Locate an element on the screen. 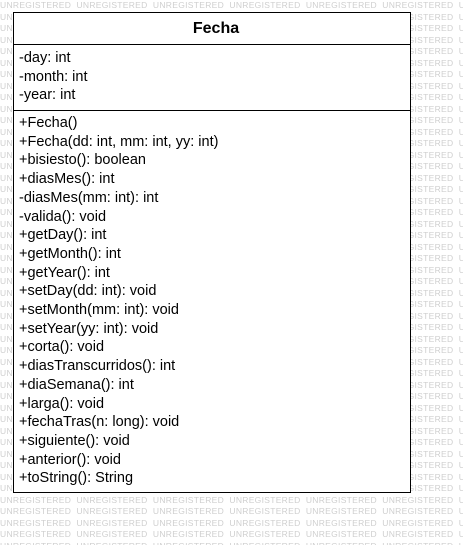  attribute-month: -month: int is located at coordinates (53, 76).